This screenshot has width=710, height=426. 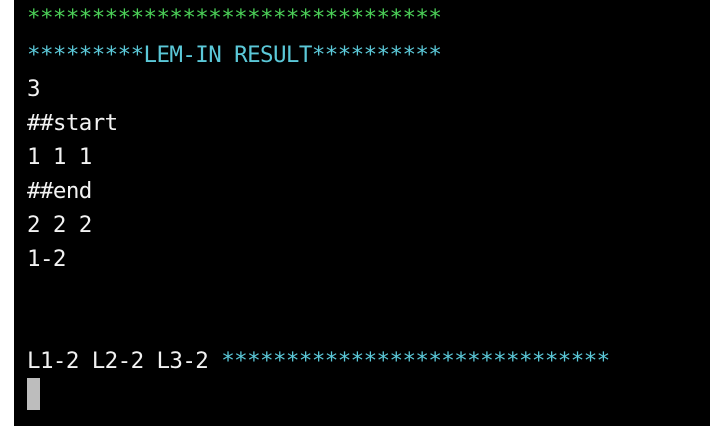 What do you see at coordinates (72, 123) in the screenshot?
I see `output-line-start-marker: ##start` at bounding box center [72, 123].